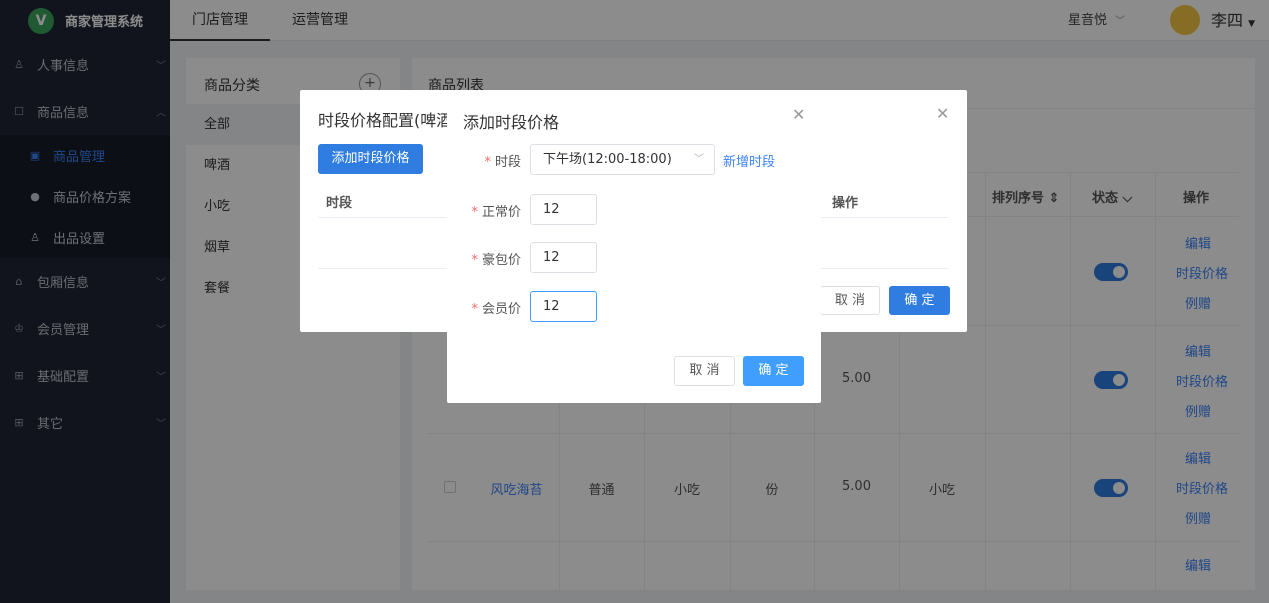 The image size is (1269, 603). Describe the element at coordinates (563, 209) in the screenshot. I see `normal-price-input: 12` at that location.